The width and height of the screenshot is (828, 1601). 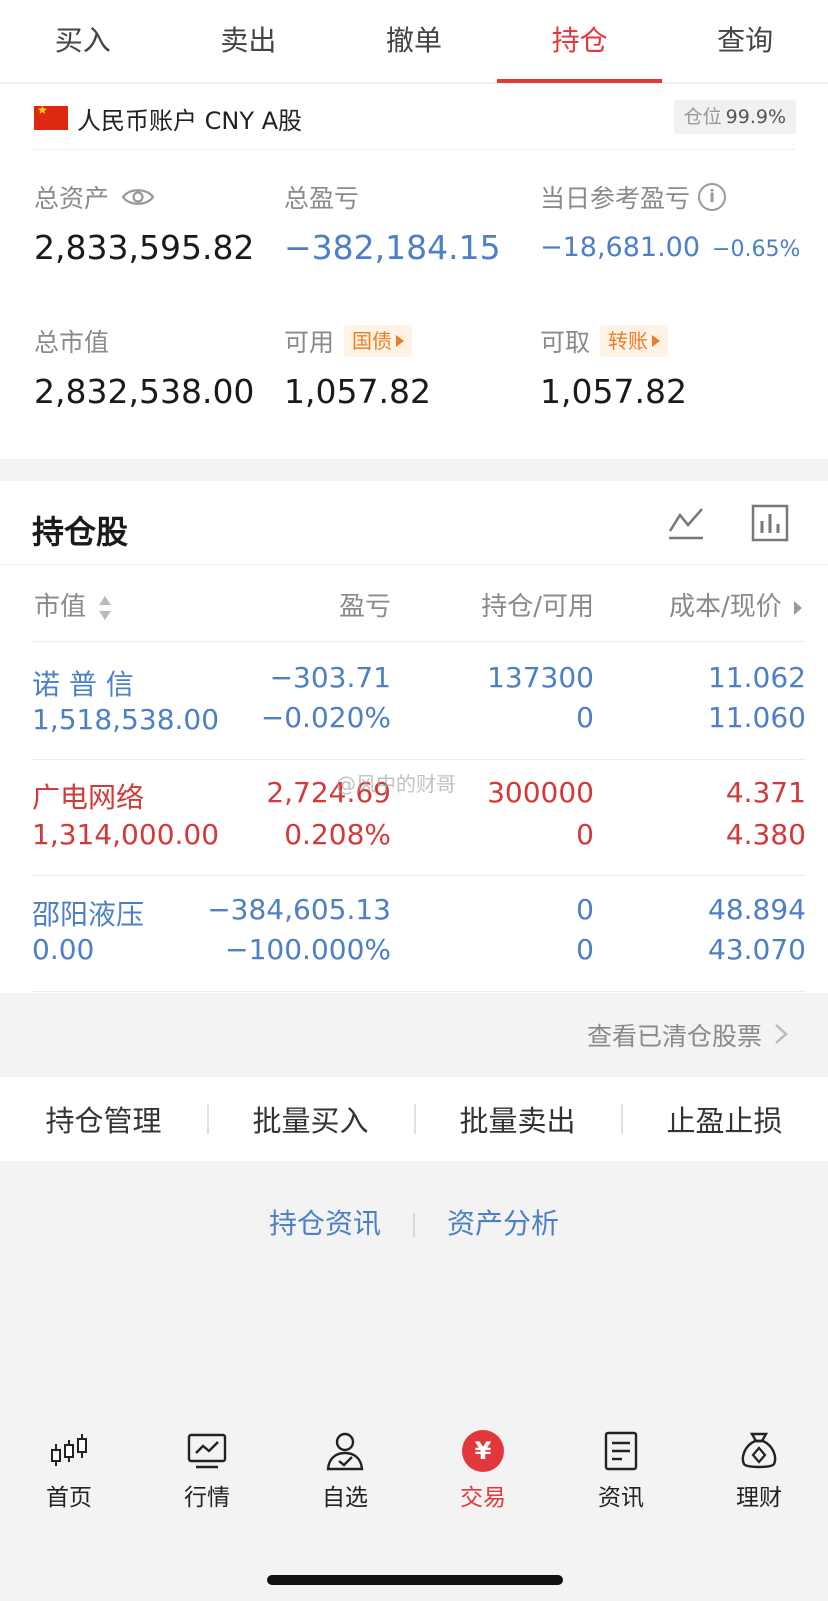 I want to click on user-check-icon, so click(x=345, y=1451).